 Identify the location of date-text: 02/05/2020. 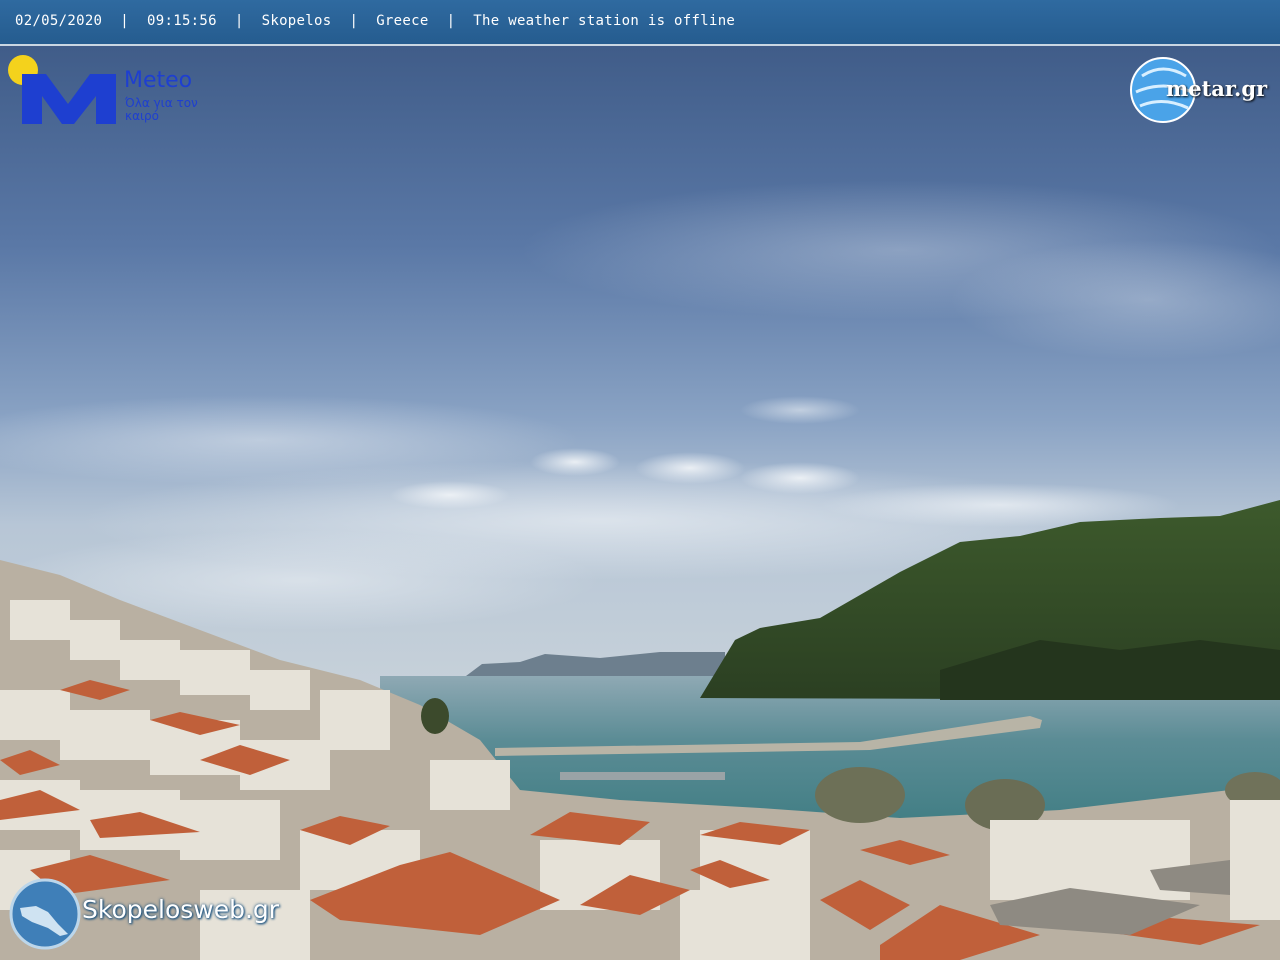
(59, 21).